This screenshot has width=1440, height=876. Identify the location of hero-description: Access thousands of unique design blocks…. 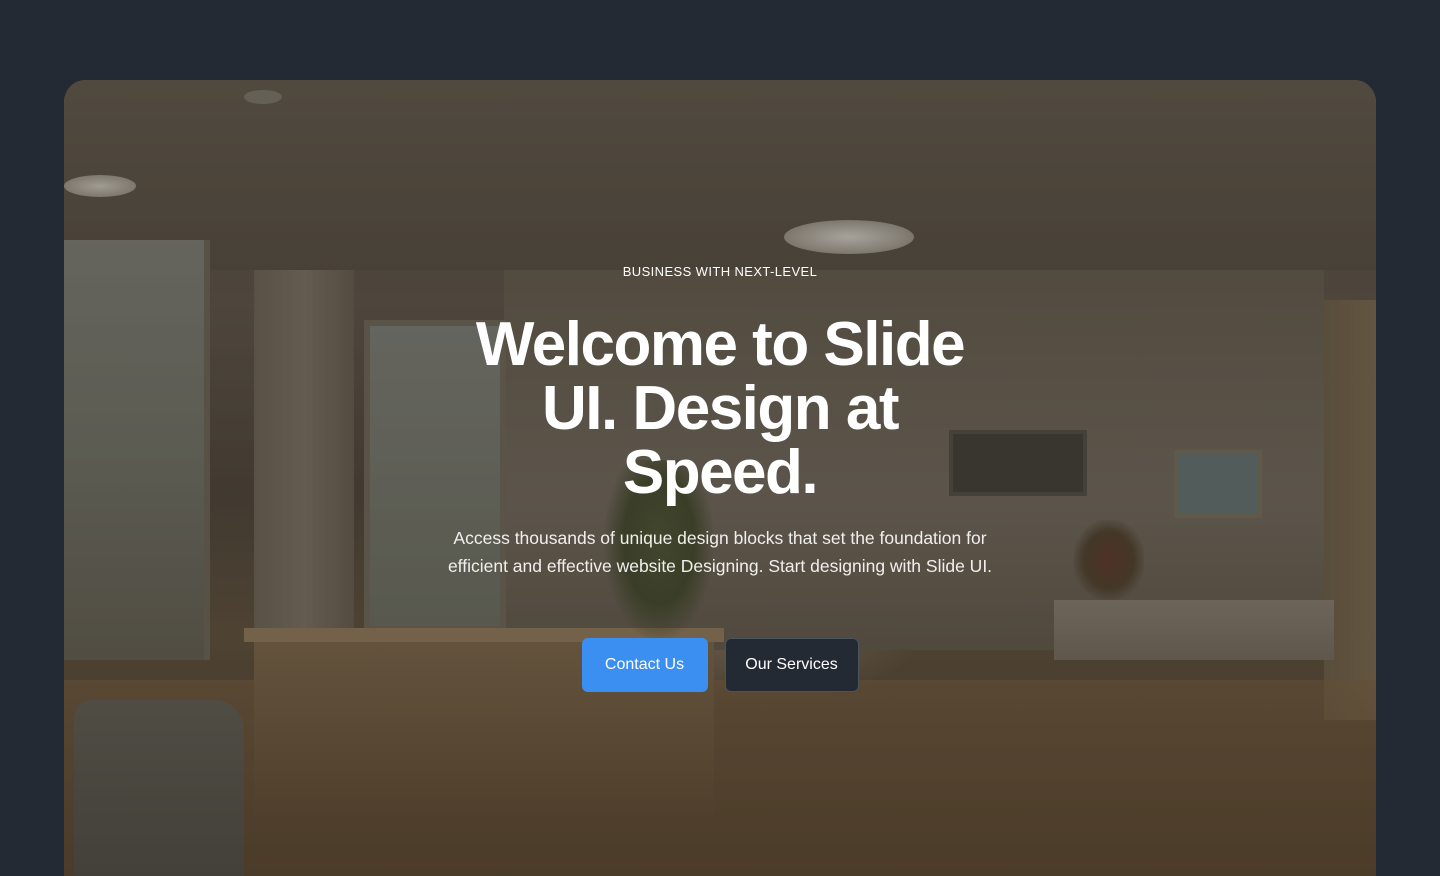
(720, 552).